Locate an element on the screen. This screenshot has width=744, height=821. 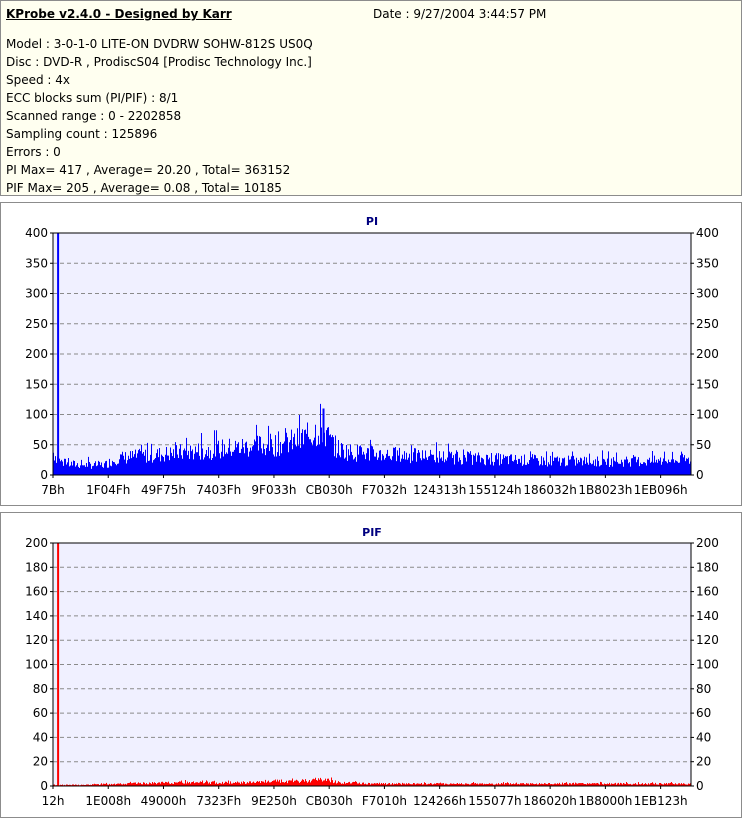
x-tick-label: 155077h is located at coordinates (494, 801).